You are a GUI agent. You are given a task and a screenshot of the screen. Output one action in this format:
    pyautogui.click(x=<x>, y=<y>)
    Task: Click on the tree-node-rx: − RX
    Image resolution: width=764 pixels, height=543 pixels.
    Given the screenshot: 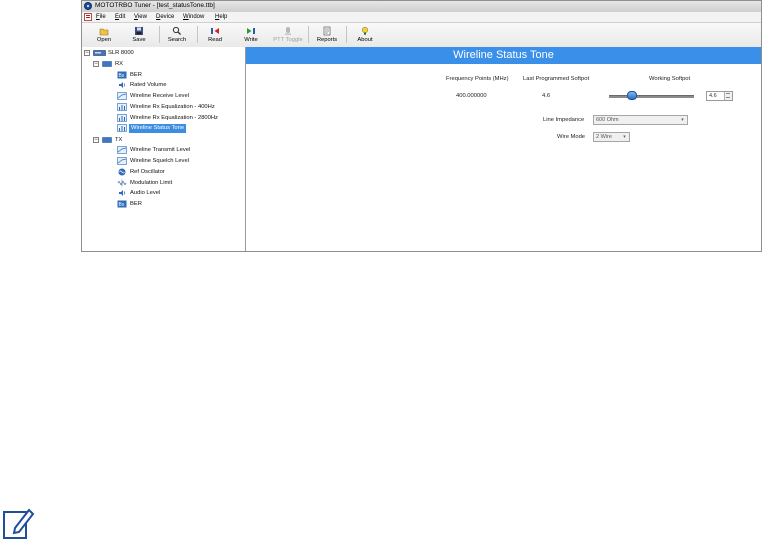 What is the action you would take?
    pyautogui.click(x=168, y=65)
    